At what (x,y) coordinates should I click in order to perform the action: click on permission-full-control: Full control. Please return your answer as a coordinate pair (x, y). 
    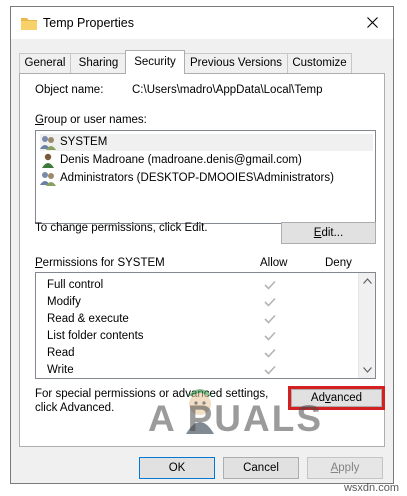
    Looking at the image, I should click on (75, 285).